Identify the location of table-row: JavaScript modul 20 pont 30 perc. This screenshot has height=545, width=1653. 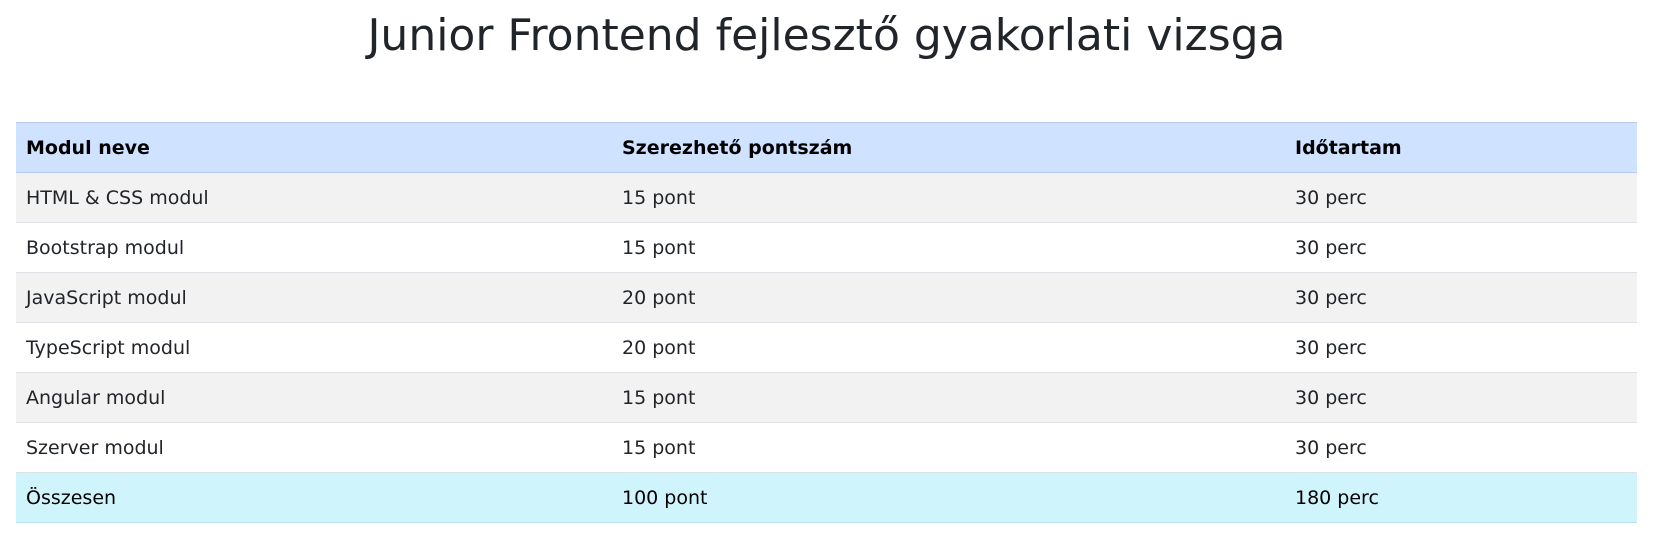
(826, 297).